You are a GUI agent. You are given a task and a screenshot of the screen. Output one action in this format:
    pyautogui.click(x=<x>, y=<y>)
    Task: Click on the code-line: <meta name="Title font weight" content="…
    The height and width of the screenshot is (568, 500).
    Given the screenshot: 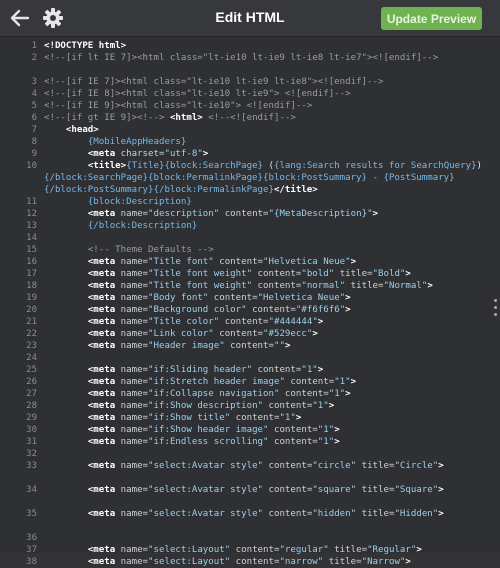 What is the action you would take?
    pyautogui.click(x=264, y=286)
    